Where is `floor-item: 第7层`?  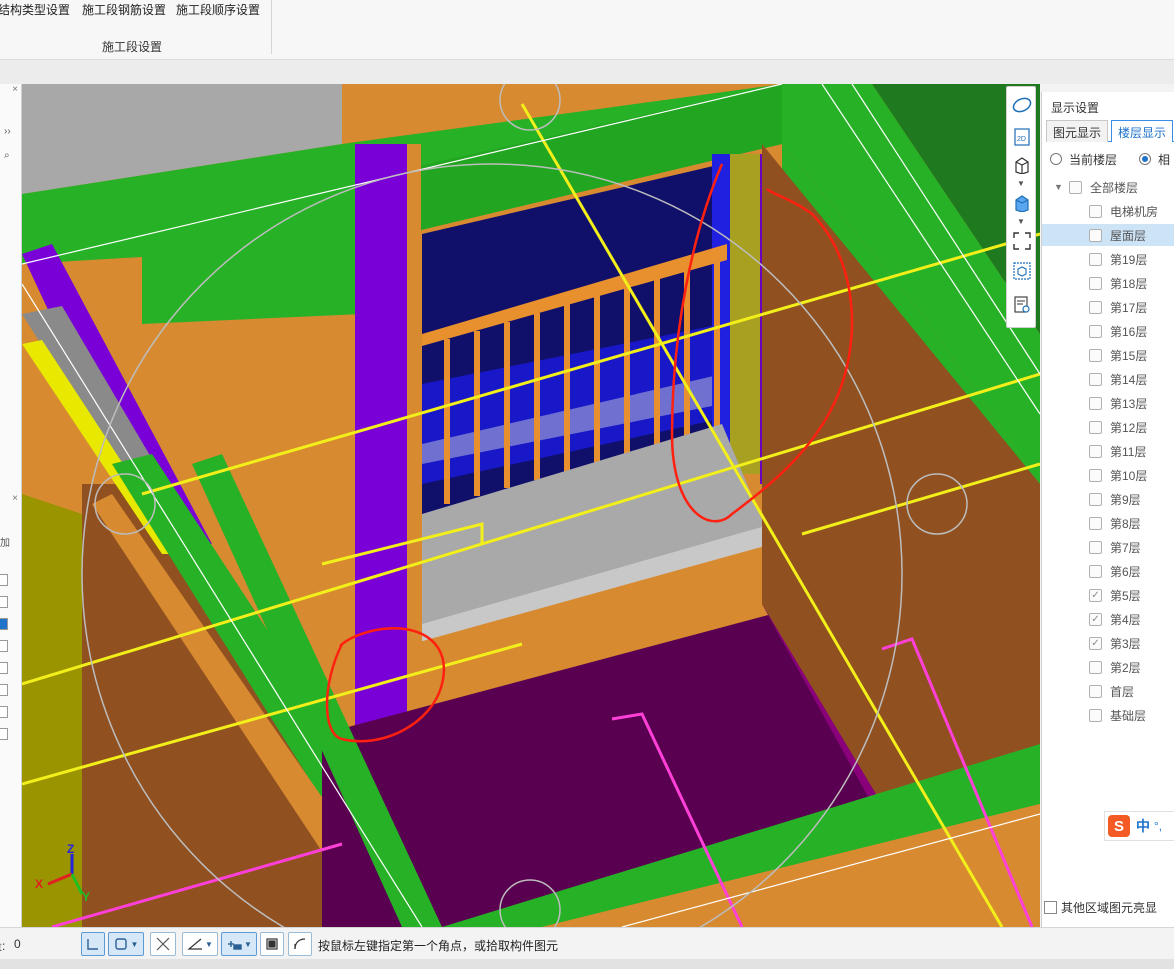 floor-item: 第7层 is located at coordinates (1108, 547).